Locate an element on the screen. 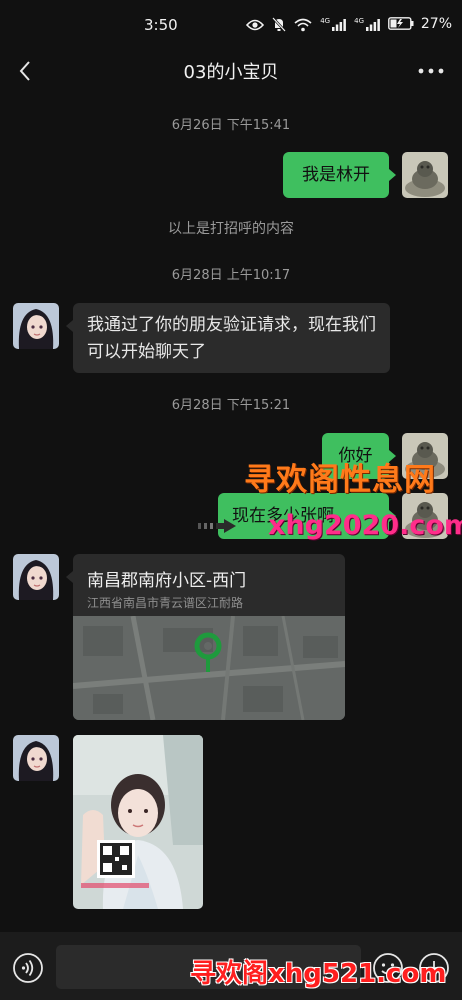 This screenshot has width=462, height=1000. eye-icon is located at coordinates (255, 24).